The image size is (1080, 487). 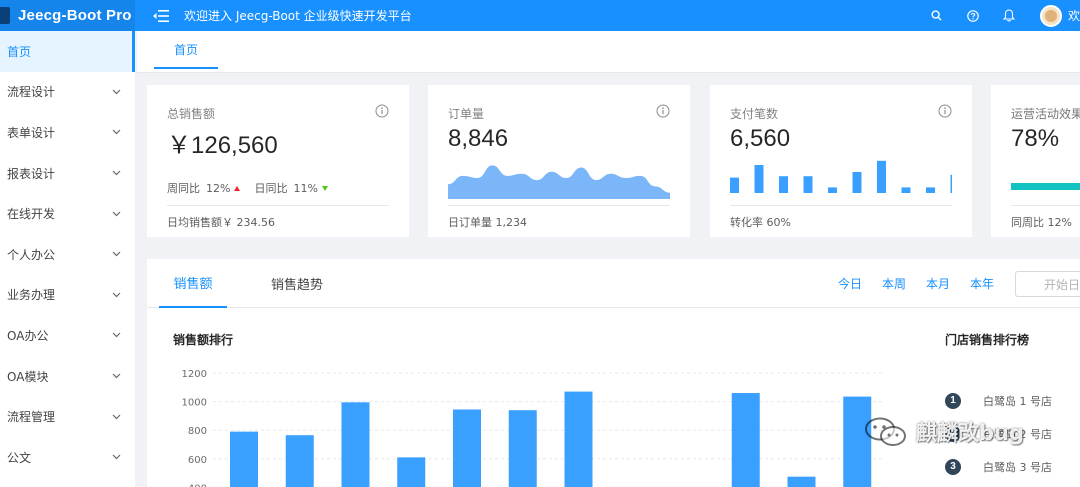 What do you see at coordinates (298, 16) in the screenshot?
I see `welcome-text: 欢迎进入 Jeecg-Boot 企业级快速开发平台` at bounding box center [298, 16].